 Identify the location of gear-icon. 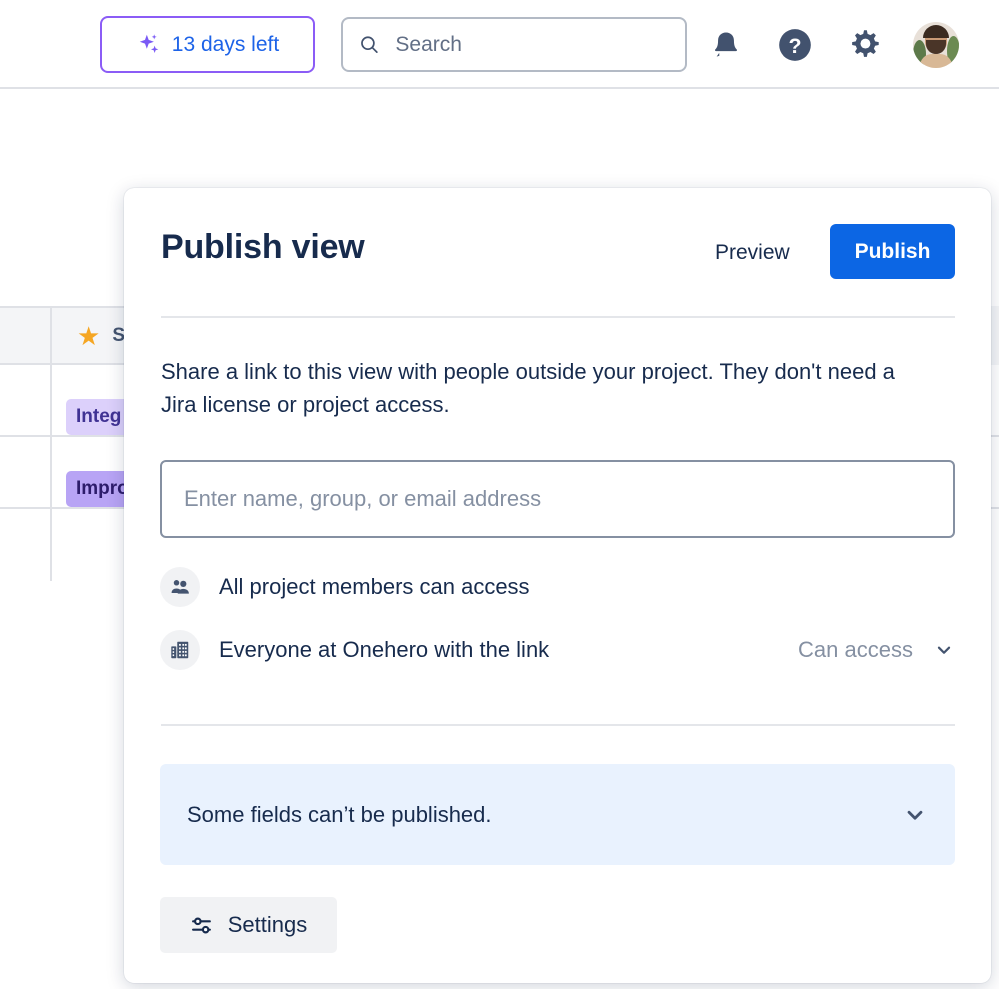
(865, 43).